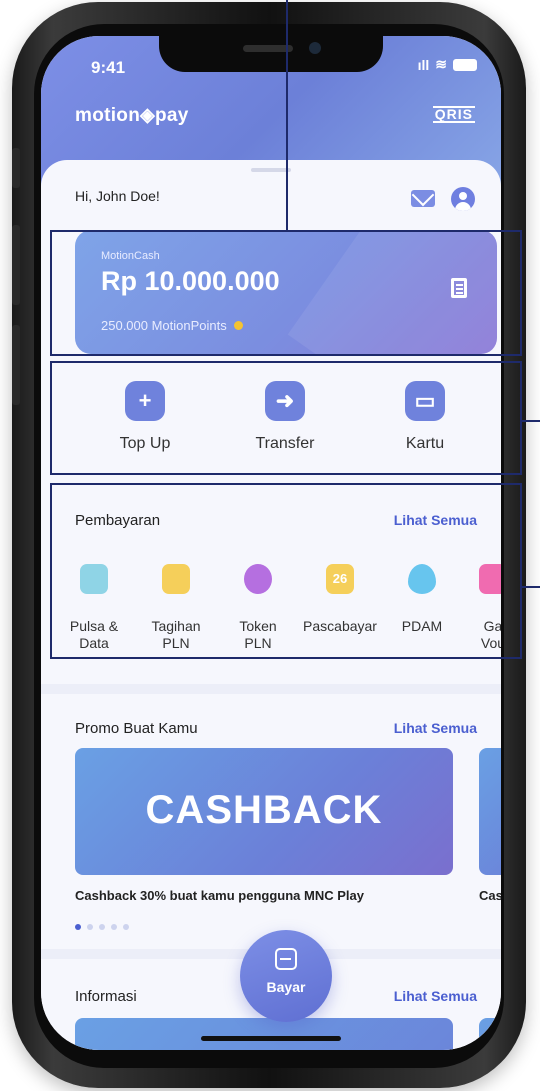 The image size is (540, 1091). I want to click on mail-icon, so click(423, 198).